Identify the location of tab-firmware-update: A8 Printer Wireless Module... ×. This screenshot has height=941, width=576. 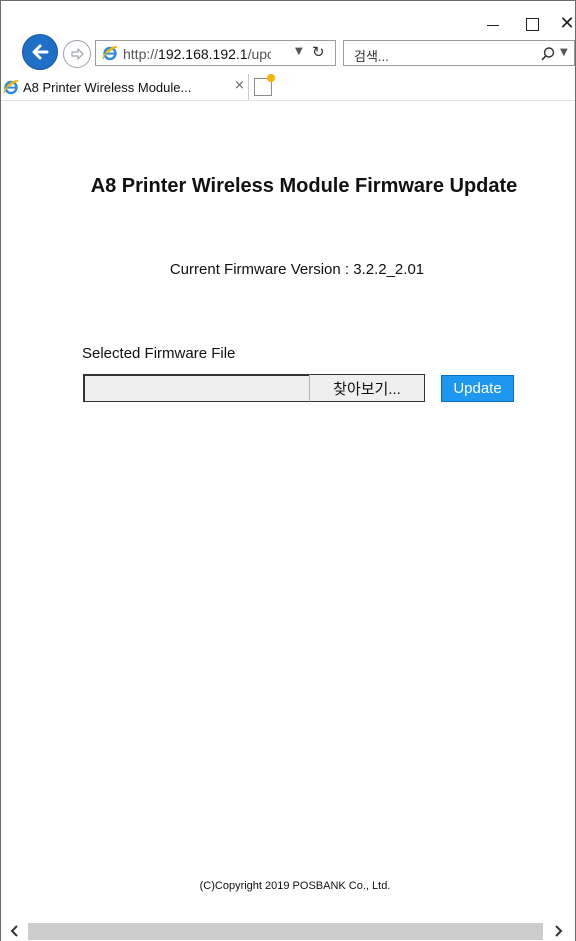
(125, 87).